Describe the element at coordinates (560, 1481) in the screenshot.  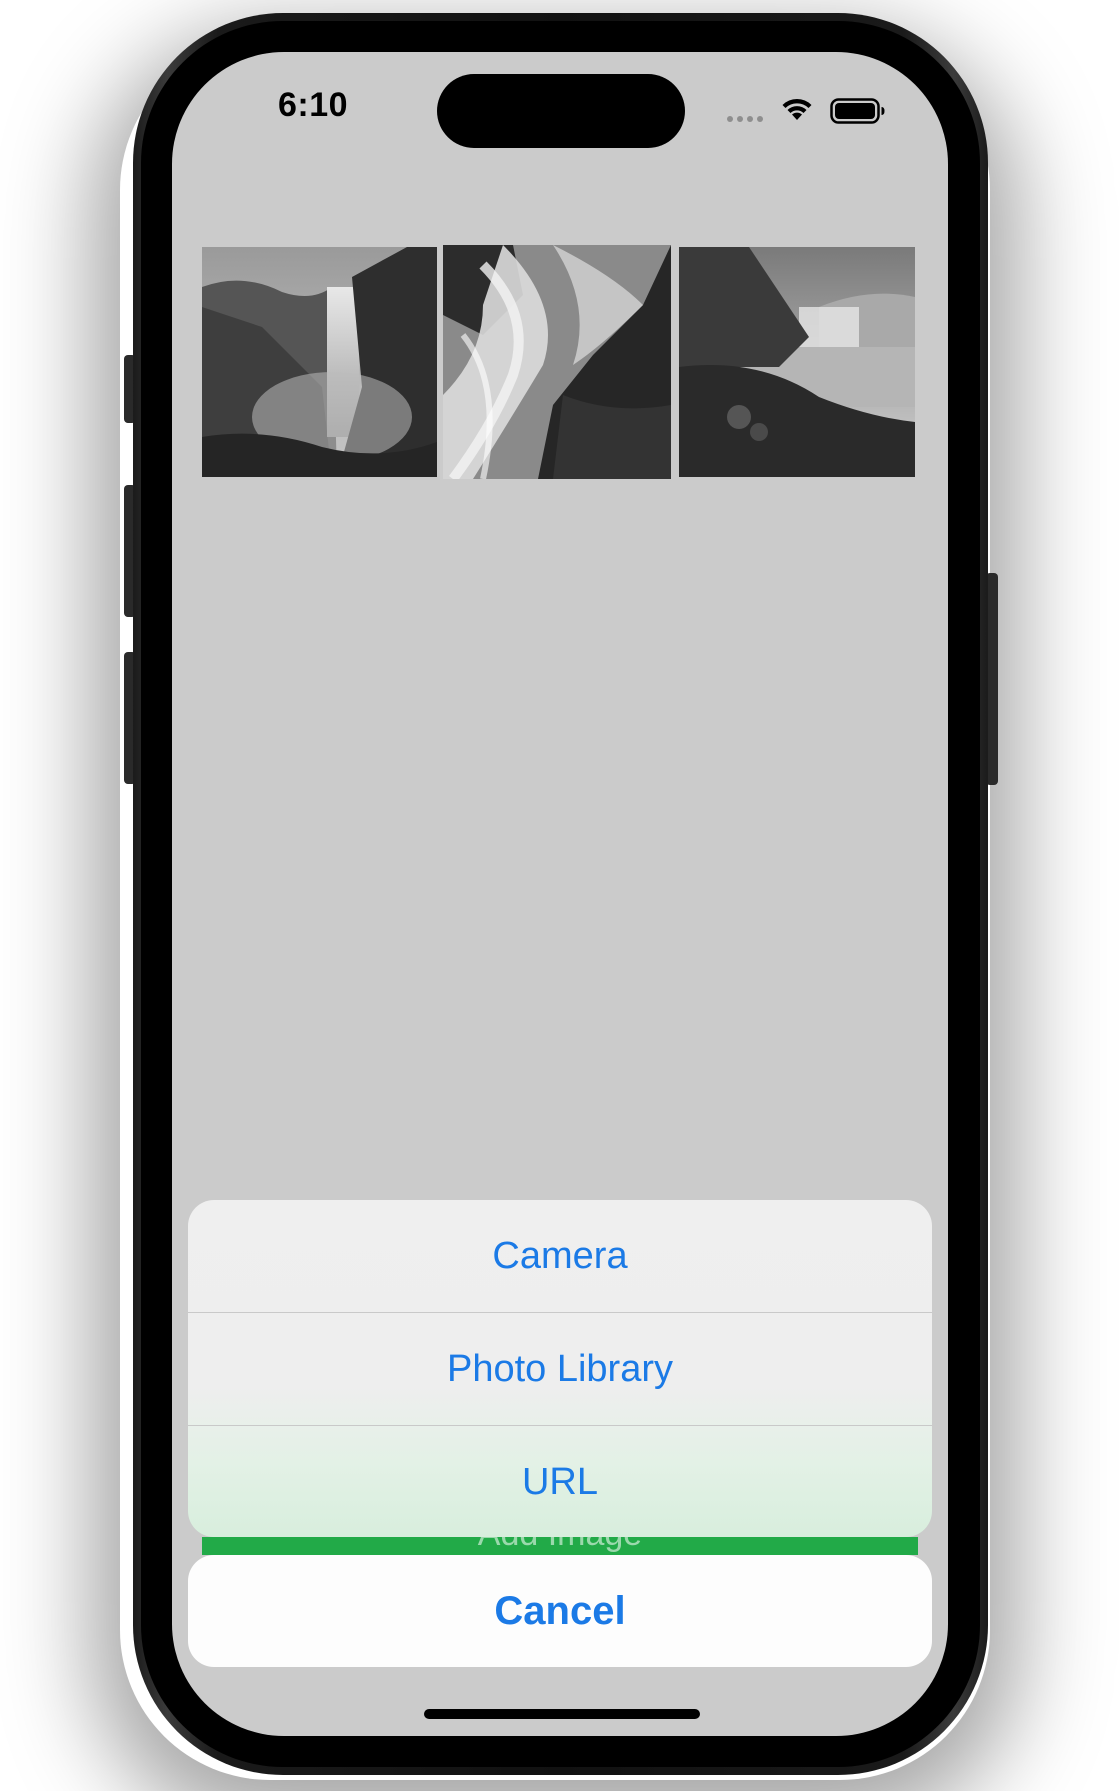
I see `url-option: URL` at that location.